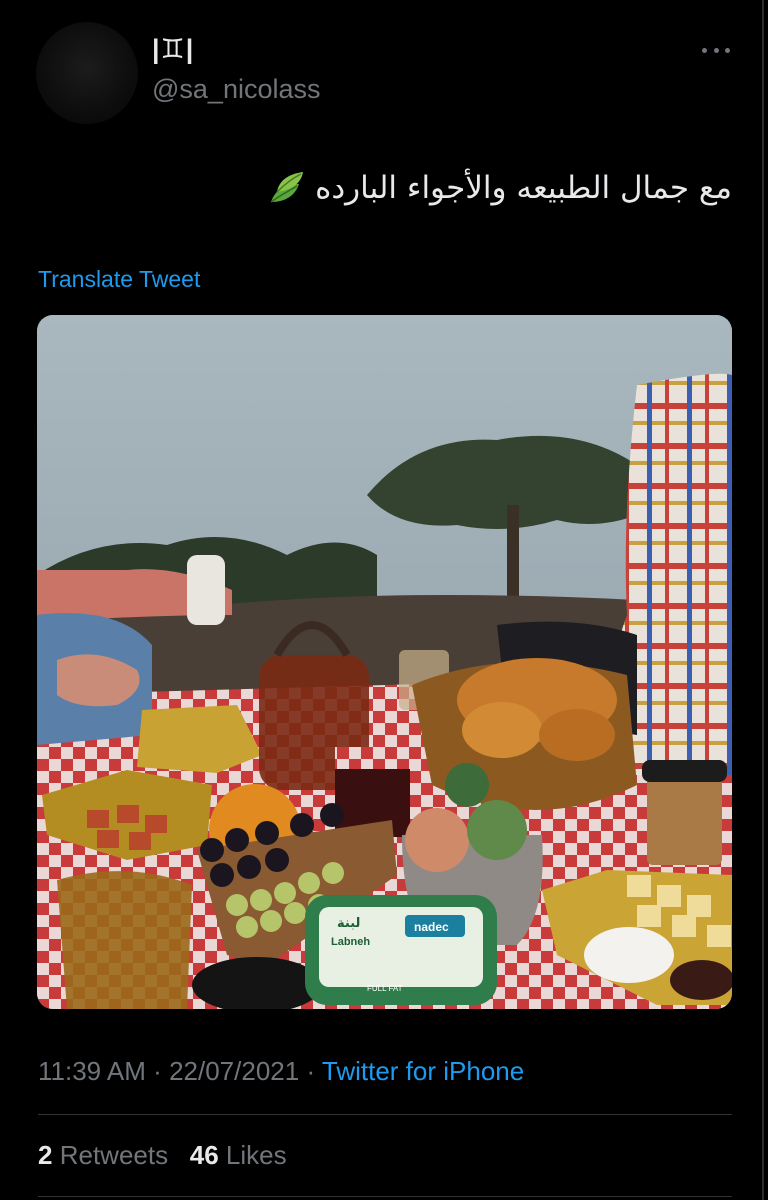 The image size is (768, 1200). I want to click on retweets-count: 2, so click(45, 1155).